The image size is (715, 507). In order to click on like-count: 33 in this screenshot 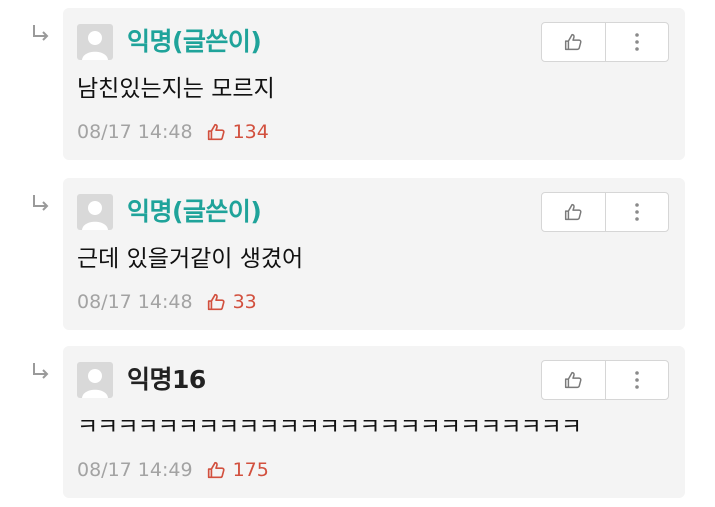, I will do `click(244, 302)`.